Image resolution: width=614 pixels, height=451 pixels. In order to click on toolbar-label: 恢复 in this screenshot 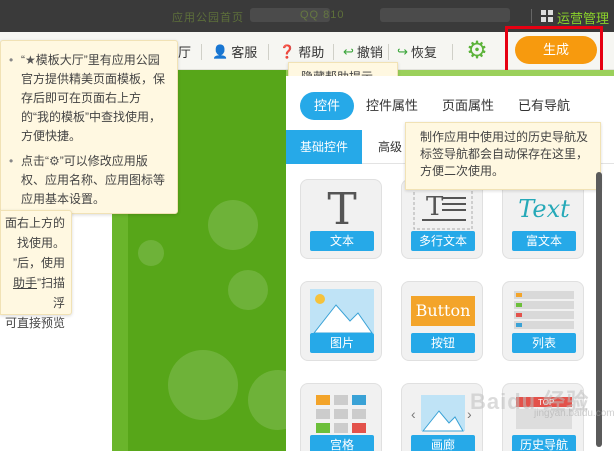, I will do `click(423, 52)`.